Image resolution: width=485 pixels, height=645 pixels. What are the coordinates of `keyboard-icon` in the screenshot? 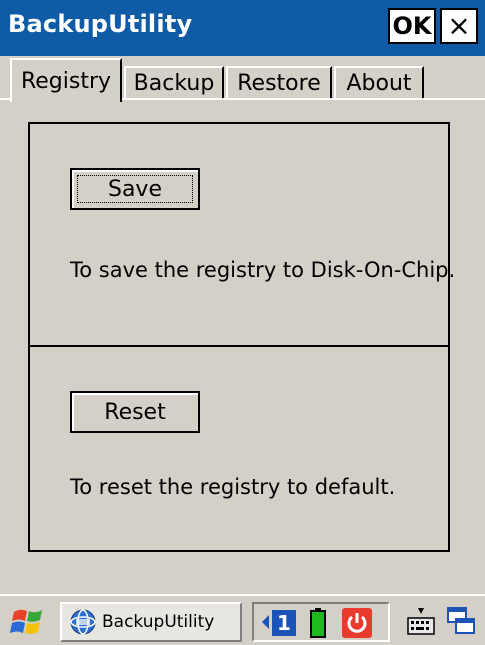 It's located at (421, 621).